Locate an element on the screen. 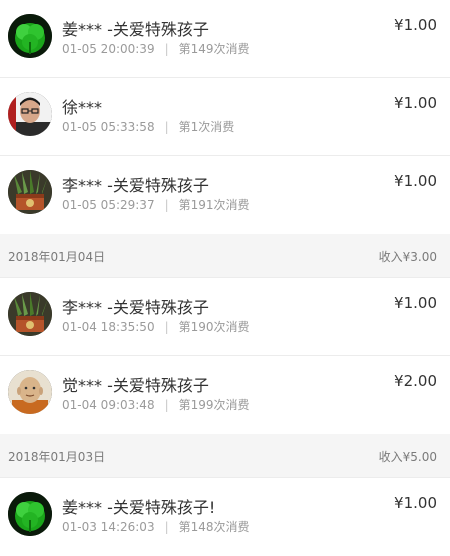  consumption-count: 第1次消费 is located at coordinates (206, 127).